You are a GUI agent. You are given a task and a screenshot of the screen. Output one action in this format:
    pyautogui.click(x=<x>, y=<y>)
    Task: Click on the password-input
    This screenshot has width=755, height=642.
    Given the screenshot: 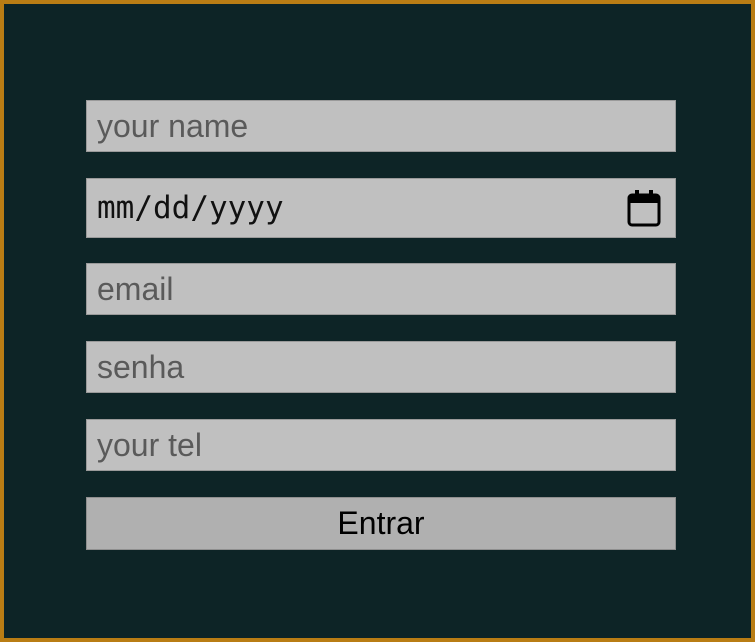 What is the action you would take?
    pyautogui.click(x=381, y=367)
    